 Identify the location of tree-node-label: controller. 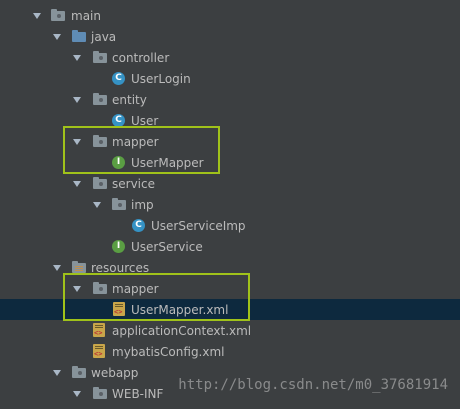
(141, 57).